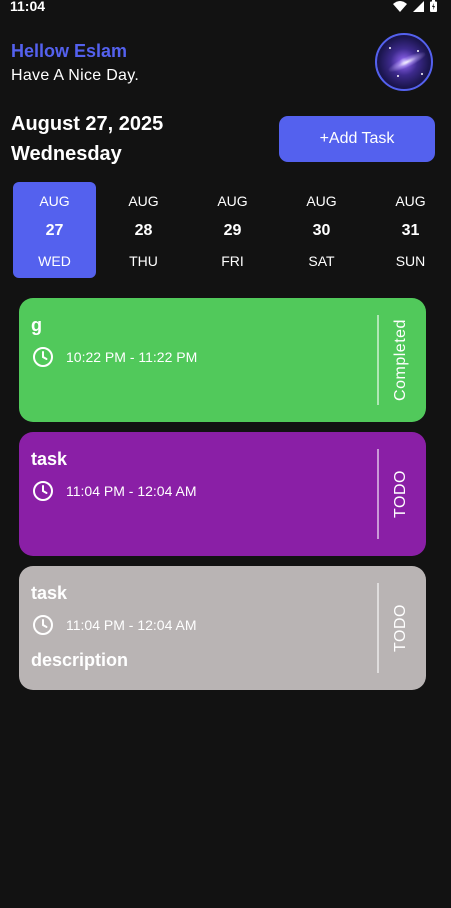  Describe the element at coordinates (407, 62) in the screenshot. I see `avatar-nebula` at that location.